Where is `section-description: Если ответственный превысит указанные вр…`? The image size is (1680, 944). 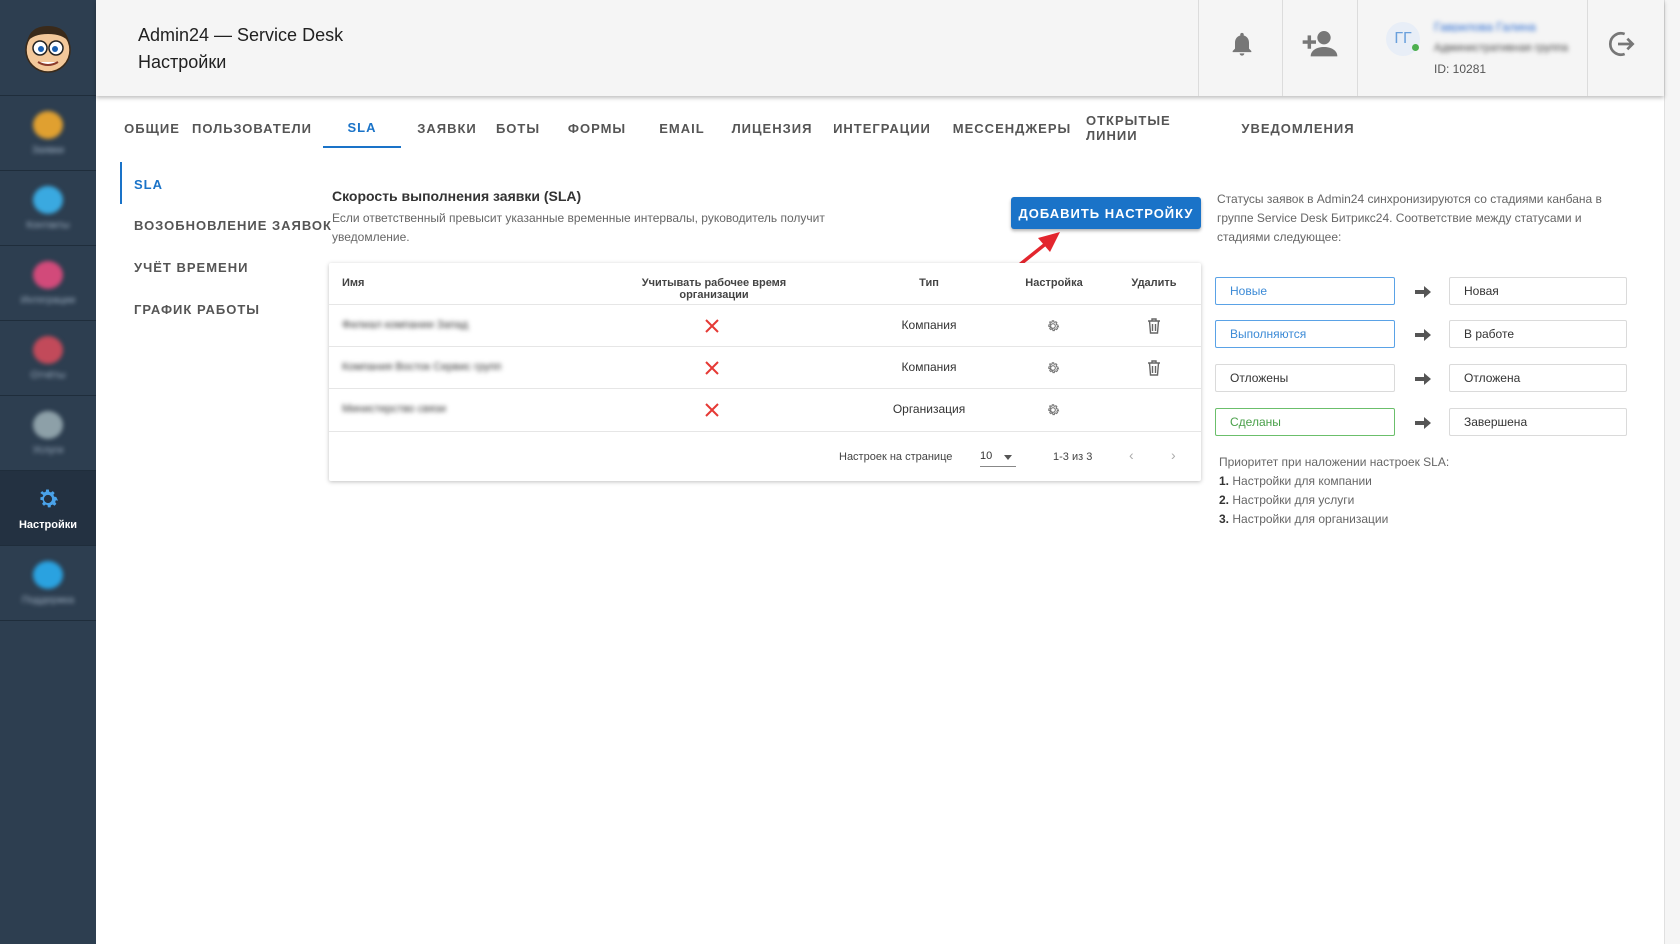 section-description: Если ответственный превысит указанные вр… is located at coordinates (578, 227).